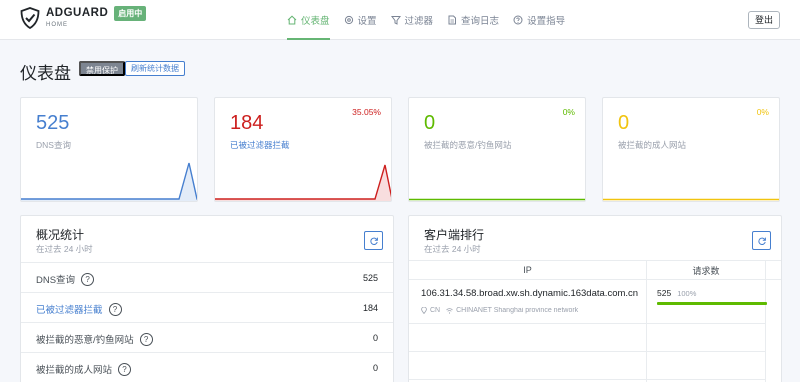  I want to click on stats-row-value: 184, so click(370, 308).